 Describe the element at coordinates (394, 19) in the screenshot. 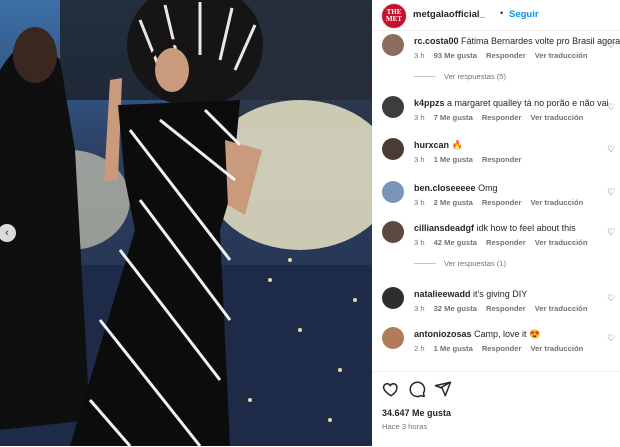

I see `logo-text-bottom: MET` at that location.